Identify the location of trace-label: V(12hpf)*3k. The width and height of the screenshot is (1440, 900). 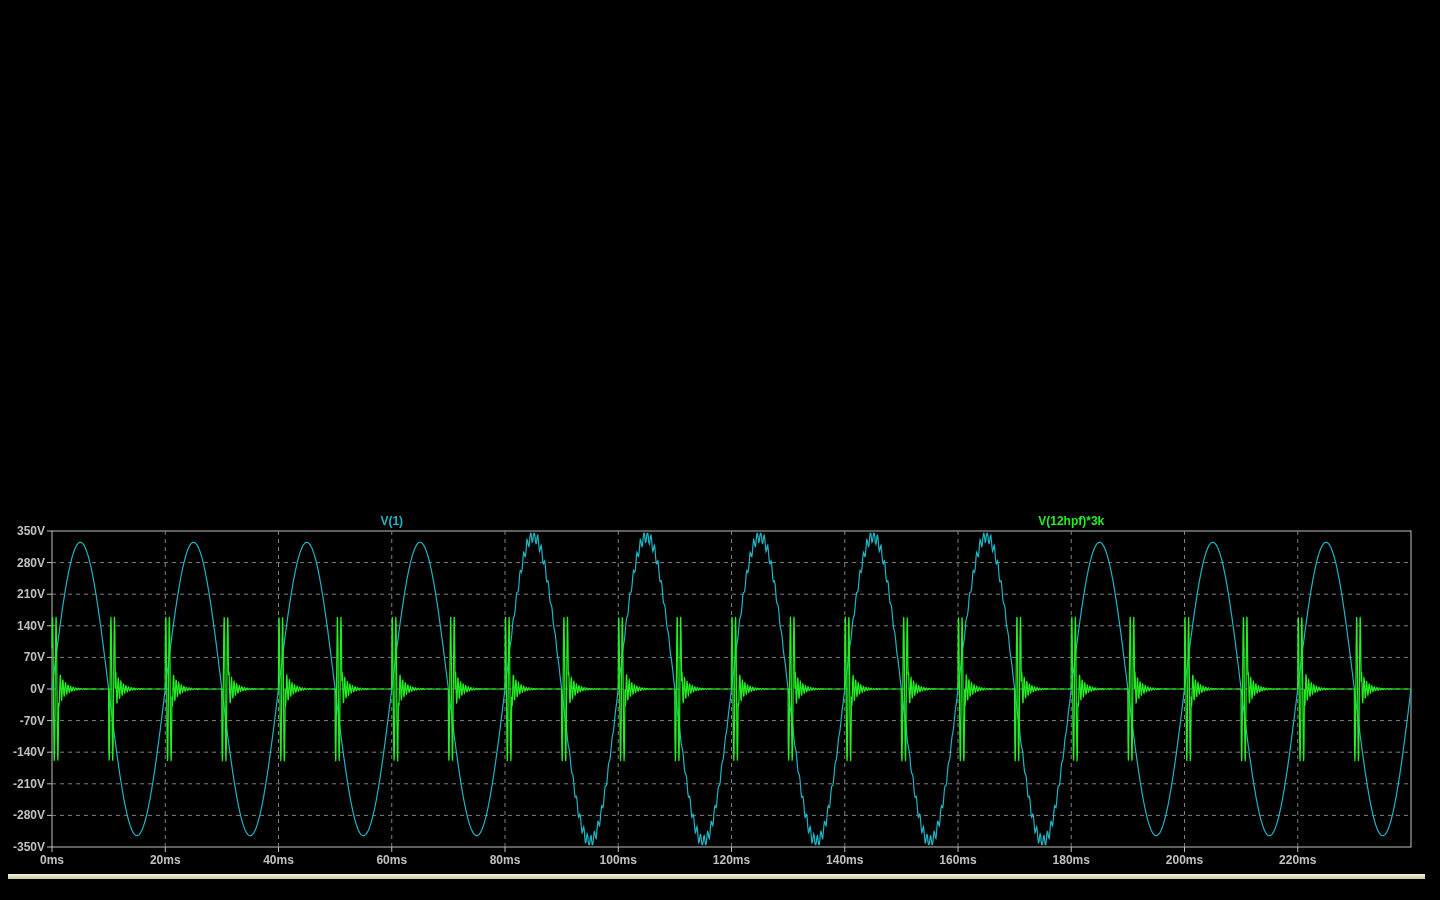
(1071, 521).